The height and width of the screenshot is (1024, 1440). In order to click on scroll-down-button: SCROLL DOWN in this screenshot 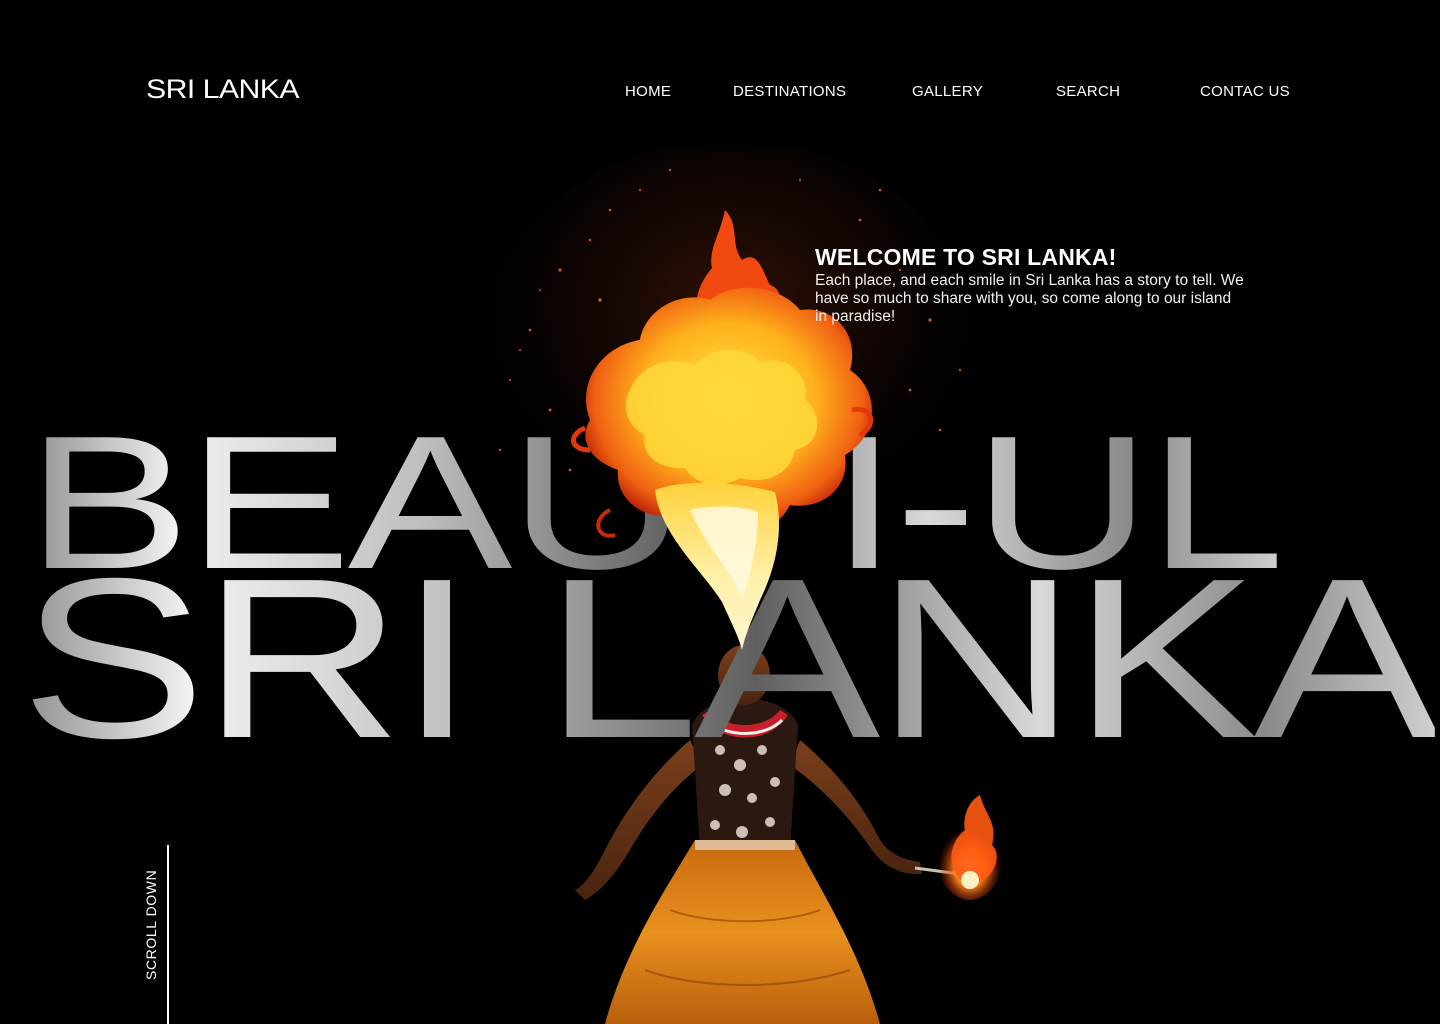, I will do `click(153, 912)`.